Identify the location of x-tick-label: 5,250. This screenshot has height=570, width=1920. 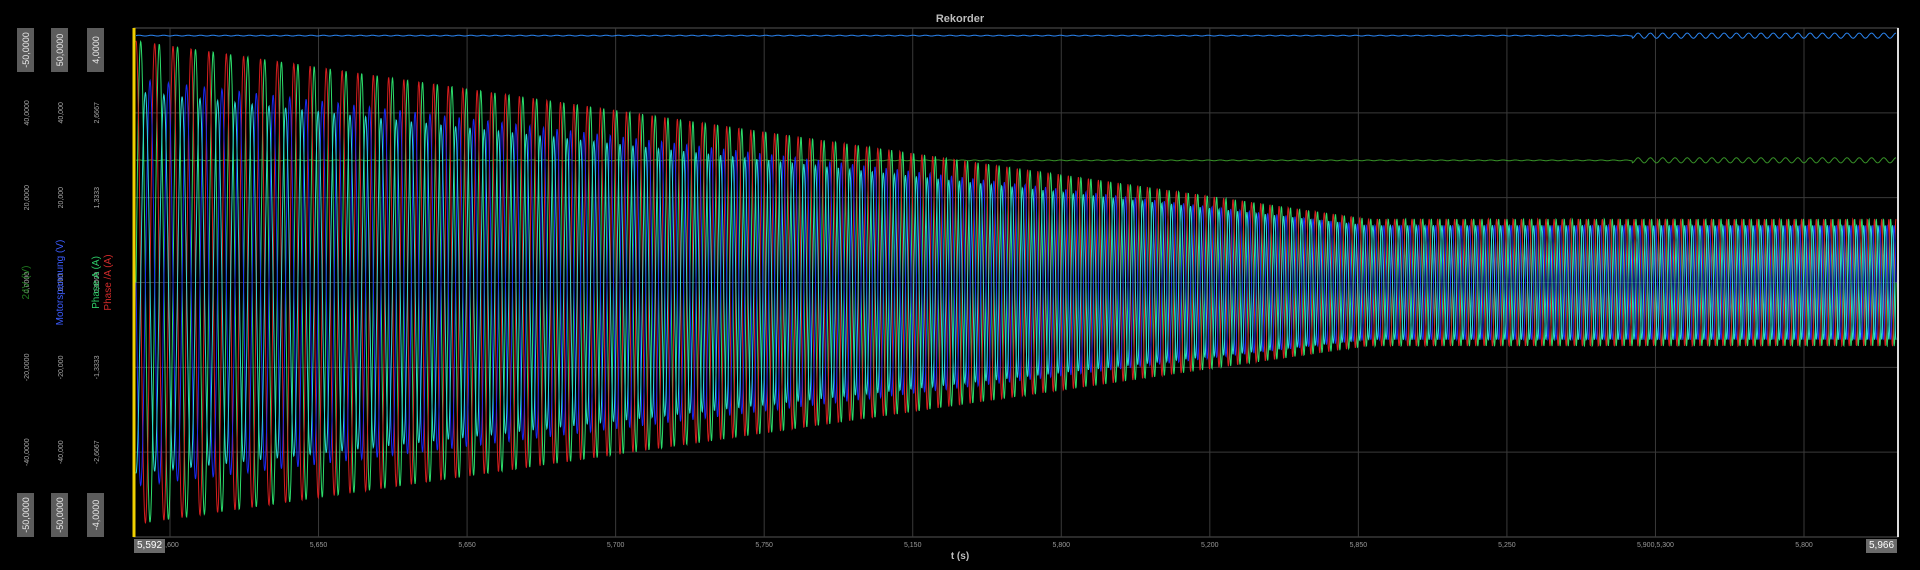
(1507, 545).